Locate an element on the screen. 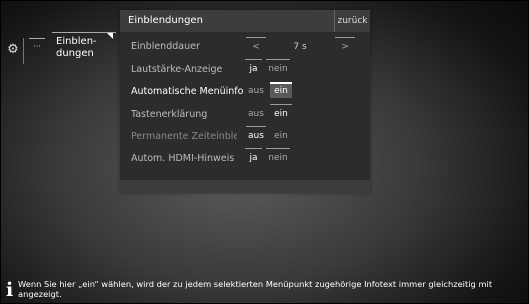 This screenshot has width=529, height=304. panel-footer is located at coordinates (245, 186).